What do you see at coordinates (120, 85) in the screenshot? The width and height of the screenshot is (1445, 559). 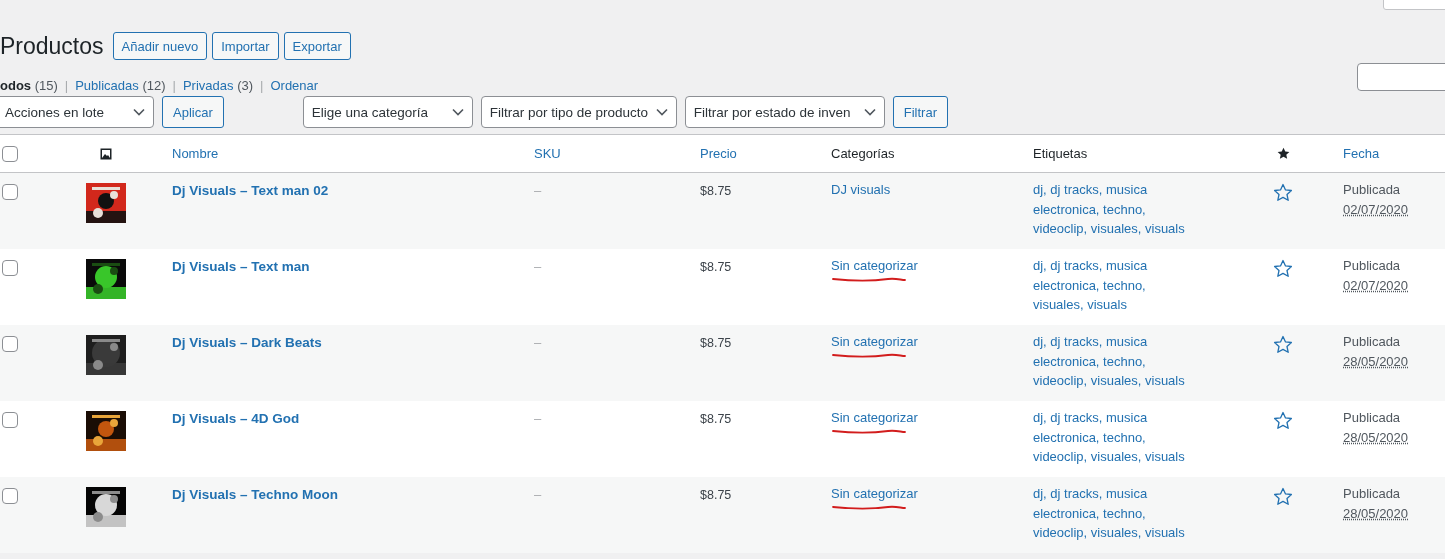 I see `view-link: Publicadas (12)` at bounding box center [120, 85].